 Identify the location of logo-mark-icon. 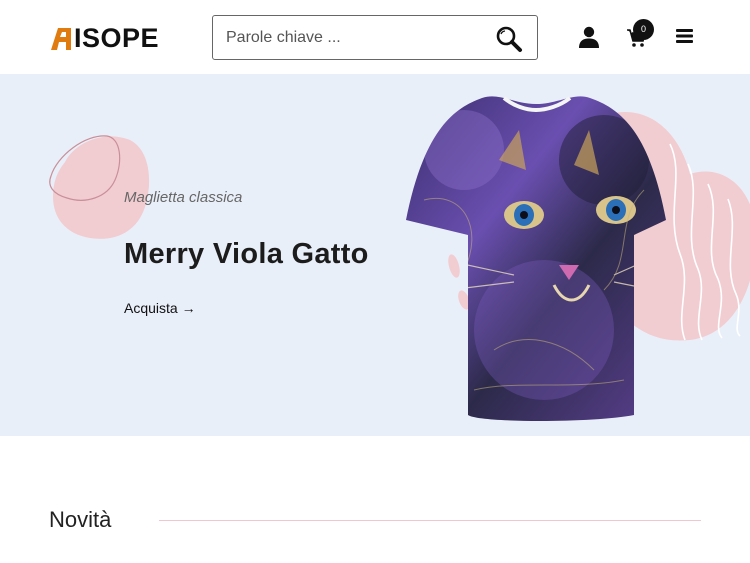
(61, 38).